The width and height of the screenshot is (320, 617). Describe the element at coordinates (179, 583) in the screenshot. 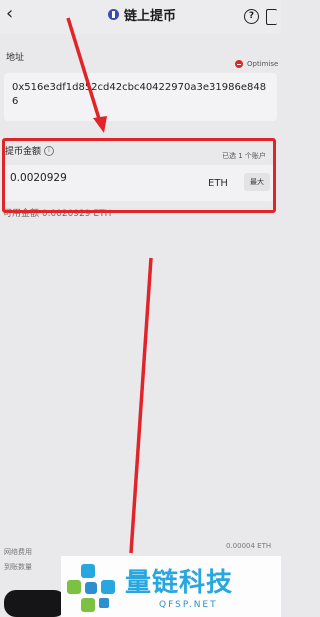

I see `watermark-name: 量链科技` at that location.